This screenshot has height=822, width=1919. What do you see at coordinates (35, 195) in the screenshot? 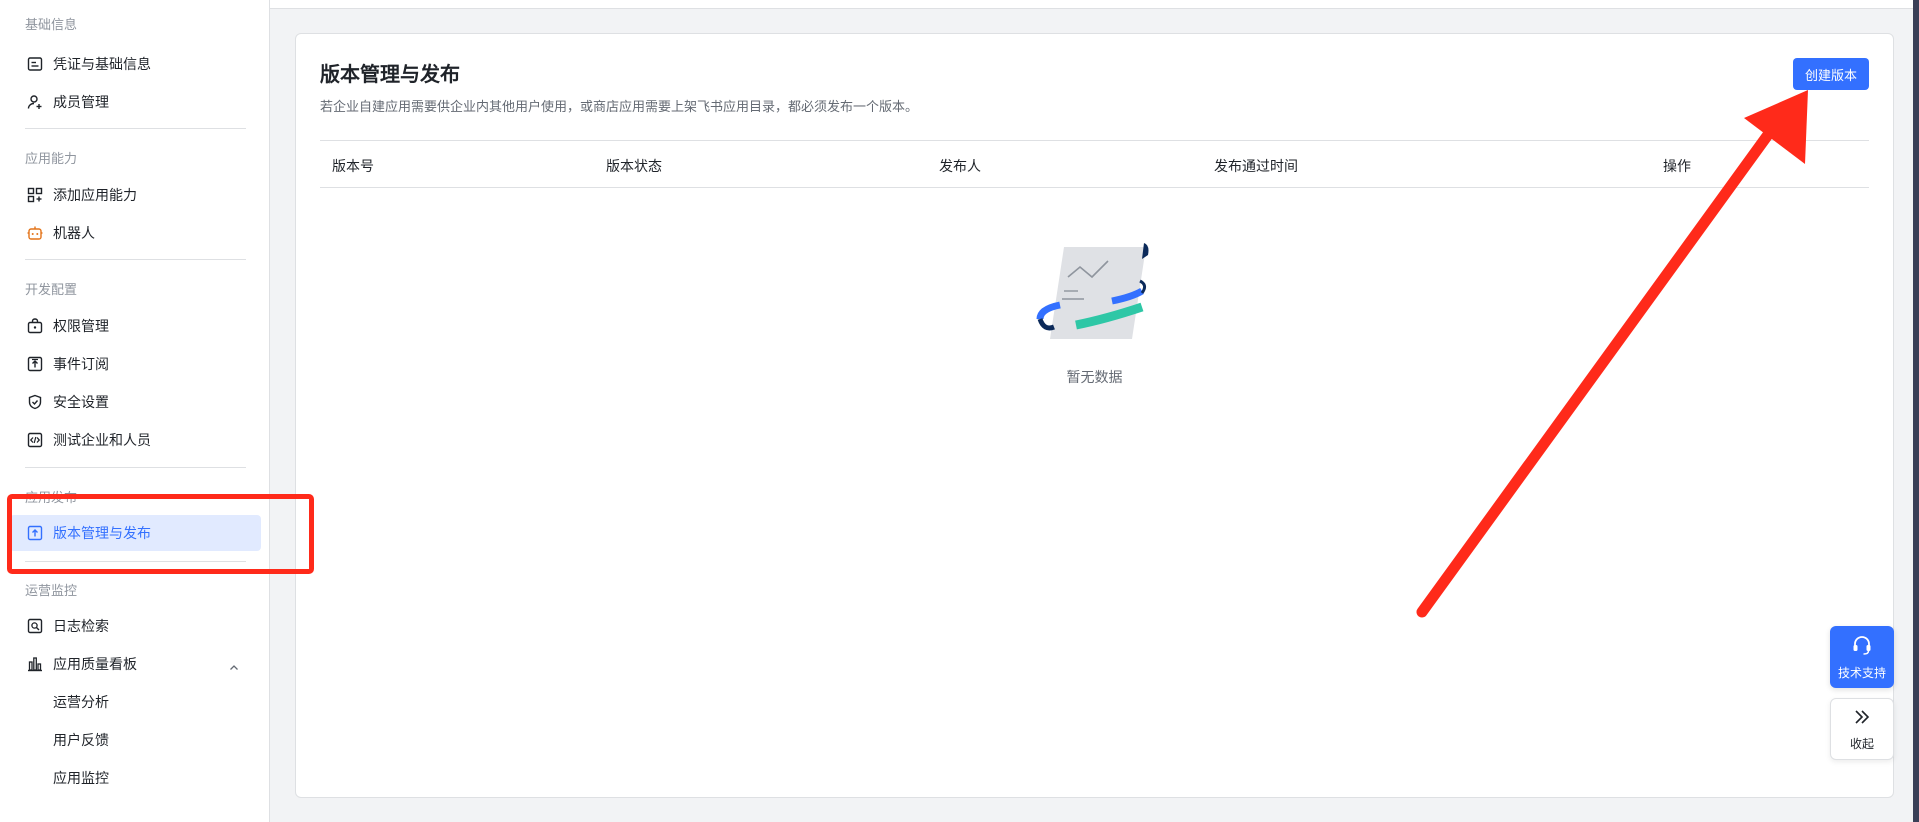
I see `apps-add-icon` at bounding box center [35, 195].